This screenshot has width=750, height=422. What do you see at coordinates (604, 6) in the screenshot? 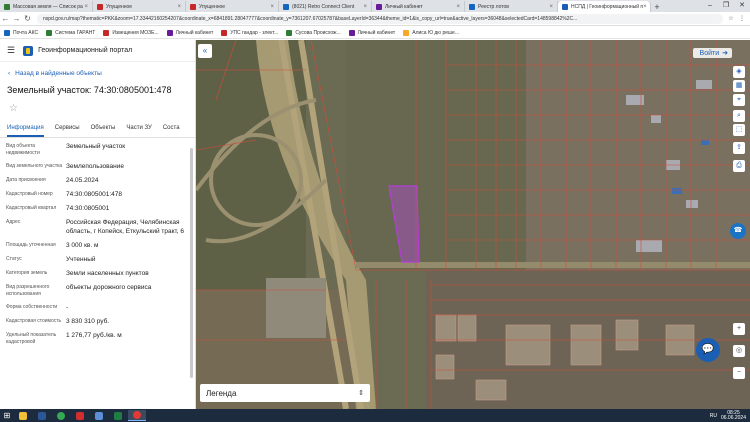
I see `browser-tab-active: НСПД | Геоинформационный п ×` at bounding box center [604, 6].